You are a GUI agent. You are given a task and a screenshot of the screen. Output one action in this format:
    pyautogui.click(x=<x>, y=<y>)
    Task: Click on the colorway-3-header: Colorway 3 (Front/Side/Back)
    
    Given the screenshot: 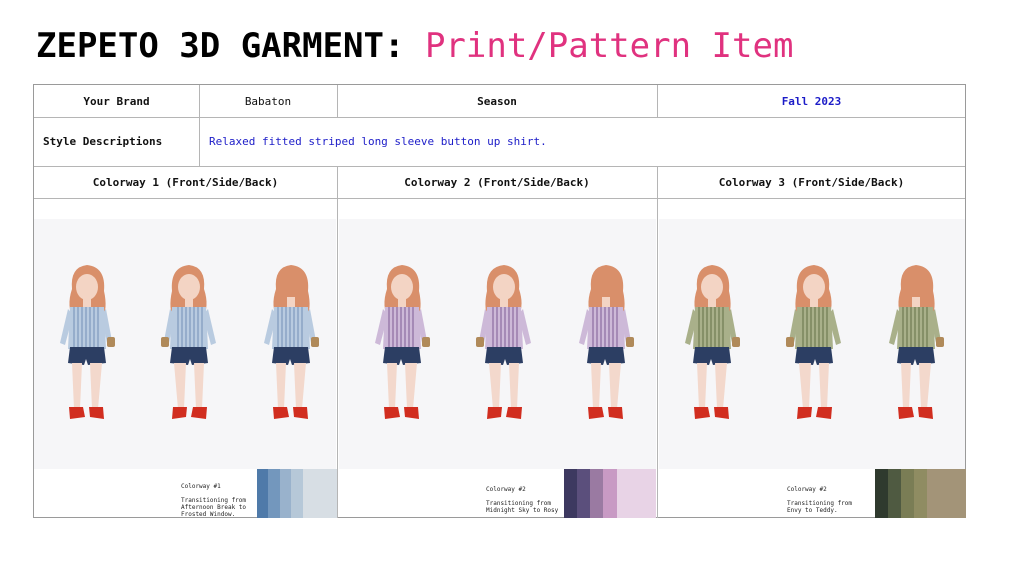 What is the action you would take?
    pyautogui.click(x=811, y=182)
    